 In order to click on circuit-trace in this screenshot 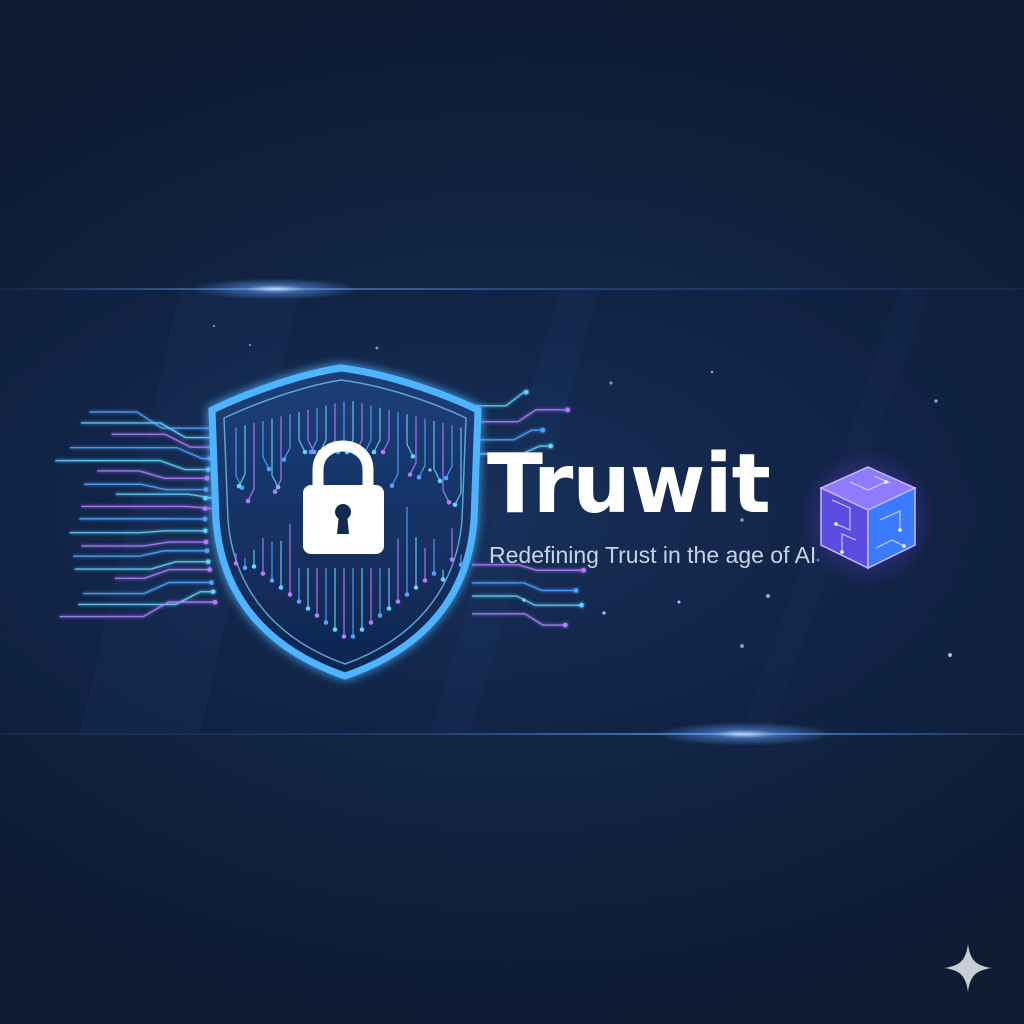, I will do `click(499, 399)`.